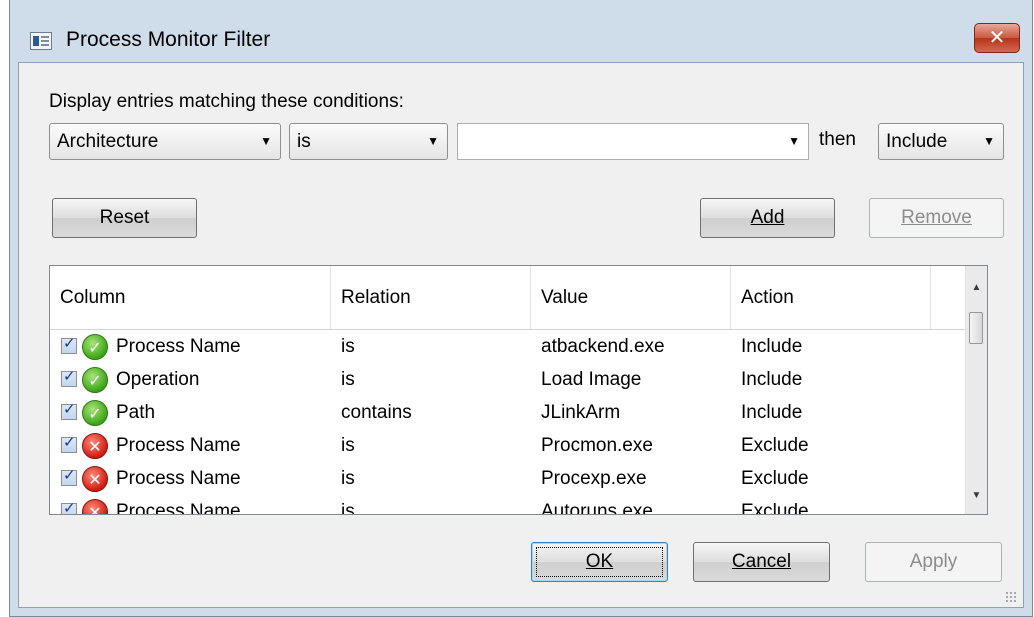  What do you see at coordinates (165, 141) in the screenshot?
I see `column-select: Architecture ▼` at bounding box center [165, 141].